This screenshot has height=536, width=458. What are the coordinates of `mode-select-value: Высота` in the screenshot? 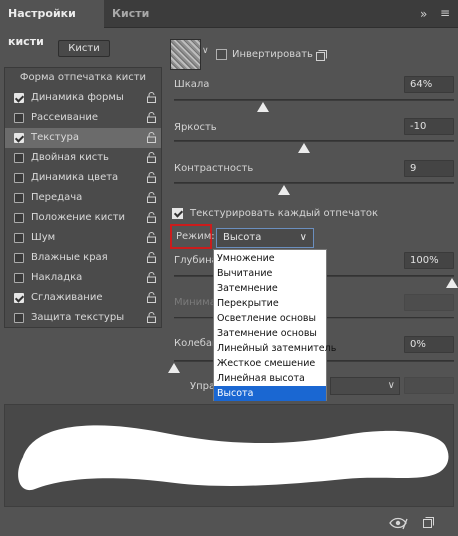 It's located at (242, 237).